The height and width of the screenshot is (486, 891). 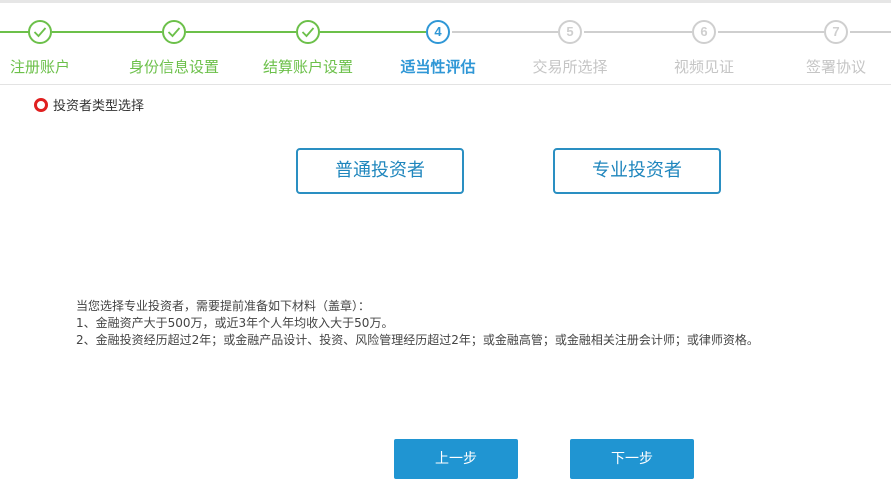 What do you see at coordinates (637, 171) in the screenshot?
I see `professional-investor-button: 专业投资者` at bounding box center [637, 171].